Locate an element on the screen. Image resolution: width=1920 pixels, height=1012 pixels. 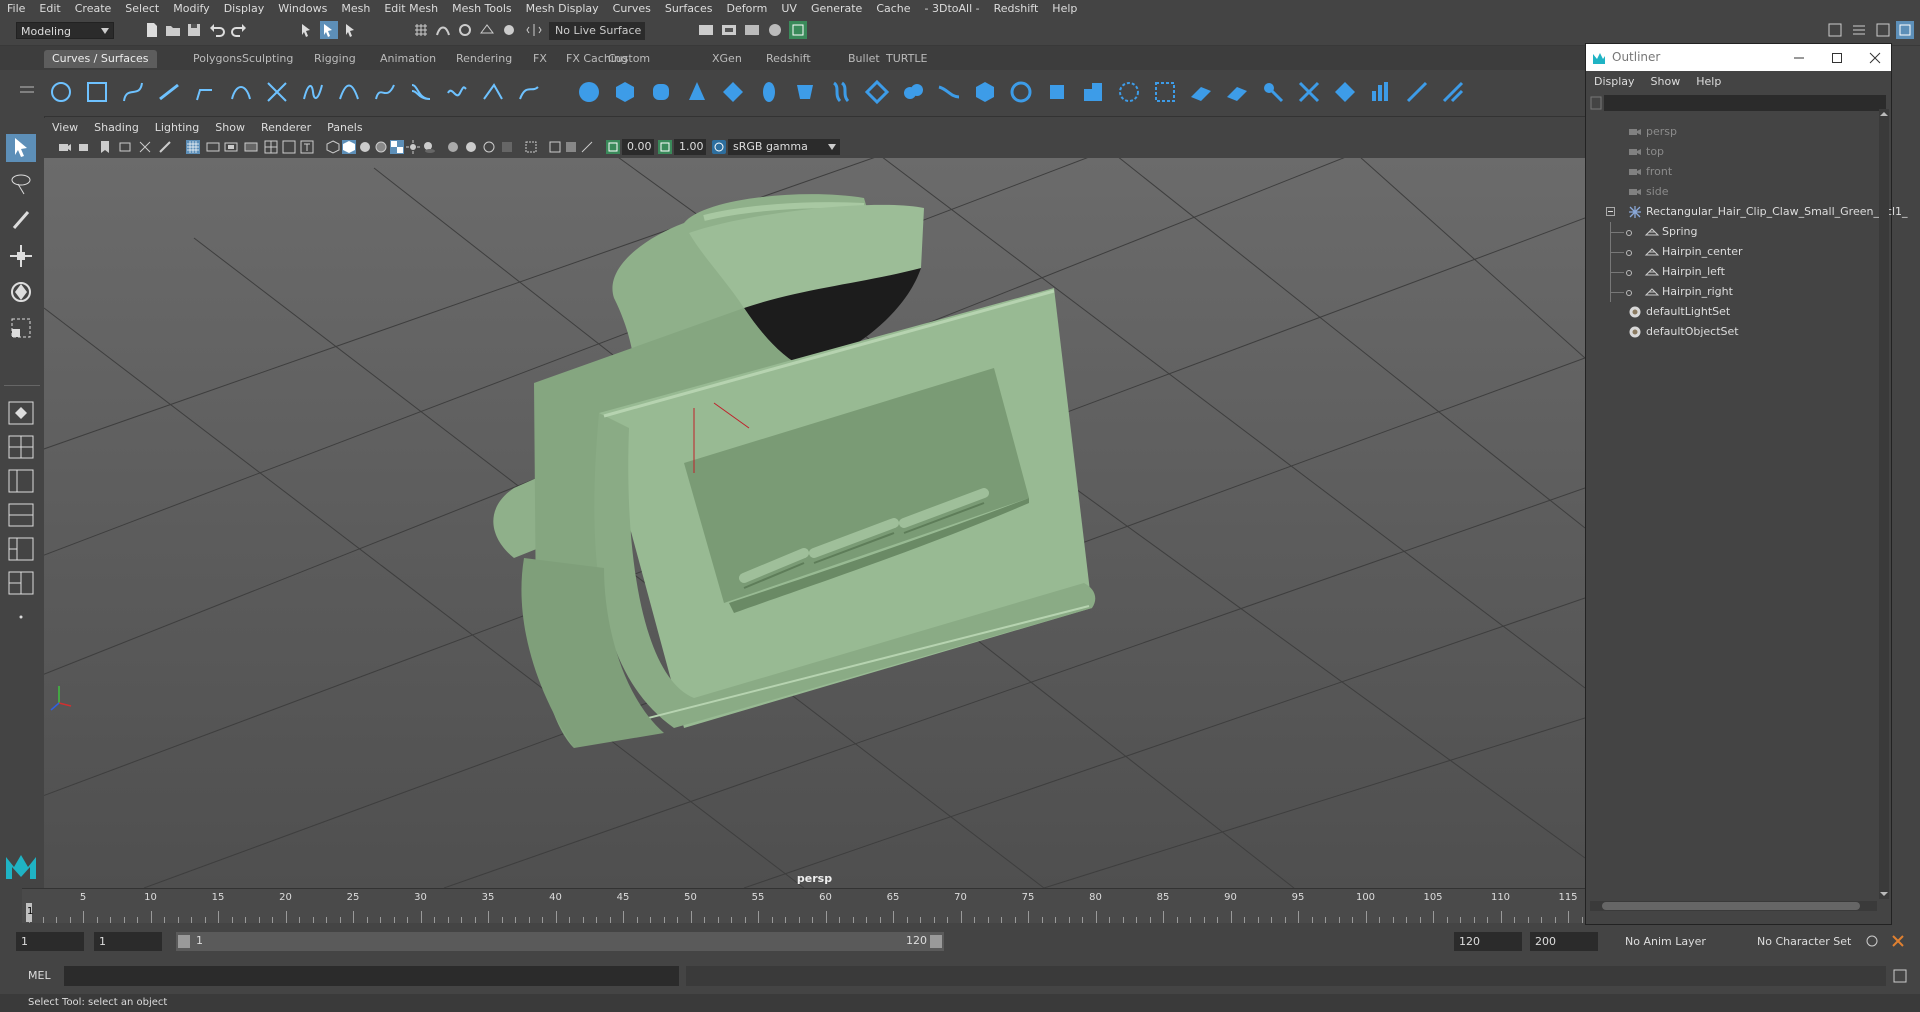
range-end-handle is located at coordinates (936, 941).